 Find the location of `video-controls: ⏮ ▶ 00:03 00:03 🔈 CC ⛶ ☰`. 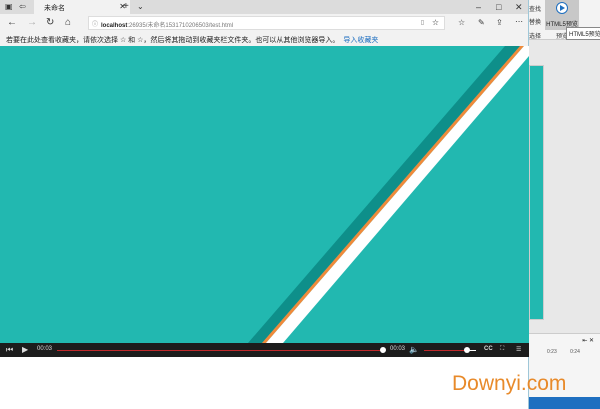

video-controls: ⏮ ▶ 00:03 00:03 🔈 CC ⛶ ☰ is located at coordinates (264, 350).